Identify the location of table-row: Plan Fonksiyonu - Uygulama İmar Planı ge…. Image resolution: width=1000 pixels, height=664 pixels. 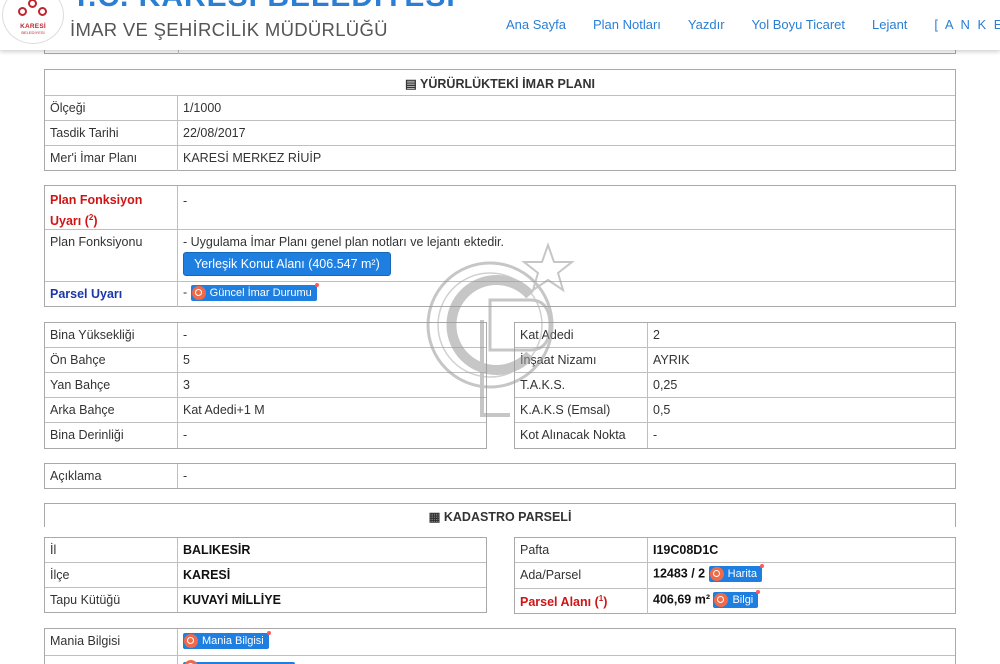
(500, 256).